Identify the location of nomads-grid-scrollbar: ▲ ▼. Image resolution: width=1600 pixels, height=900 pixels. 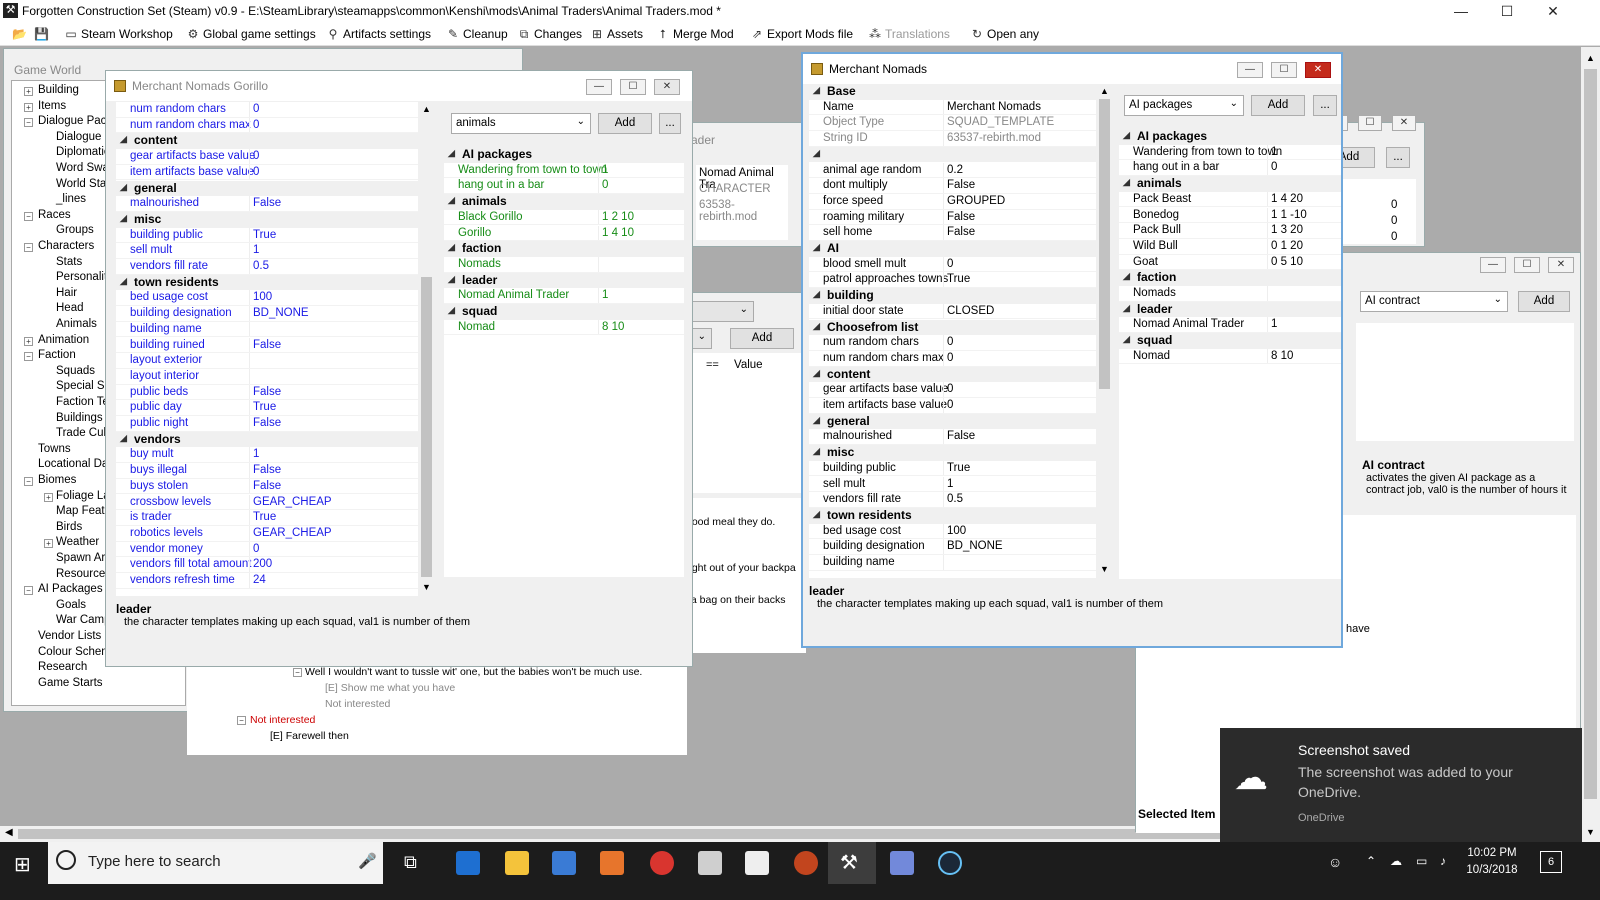
(1104, 331).